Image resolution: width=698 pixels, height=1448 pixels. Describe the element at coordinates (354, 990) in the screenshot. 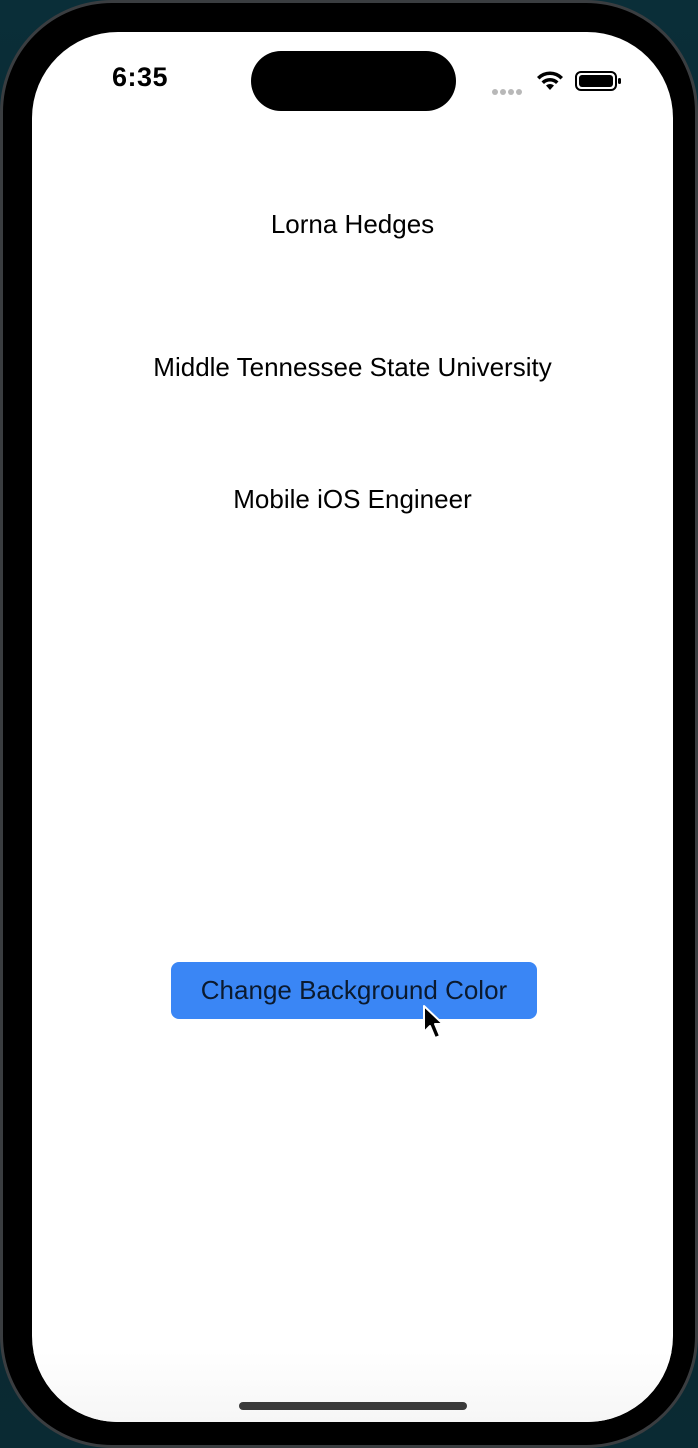

I see `change-background-color-button: Change Background Color` at that location.